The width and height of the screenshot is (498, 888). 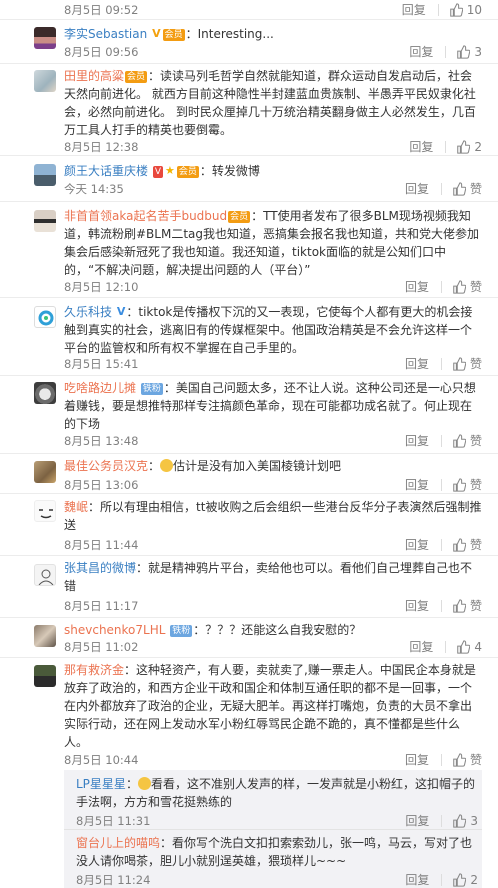 I want to click on comment-time: 8月5日 09:56, so click(x=101, y=52).